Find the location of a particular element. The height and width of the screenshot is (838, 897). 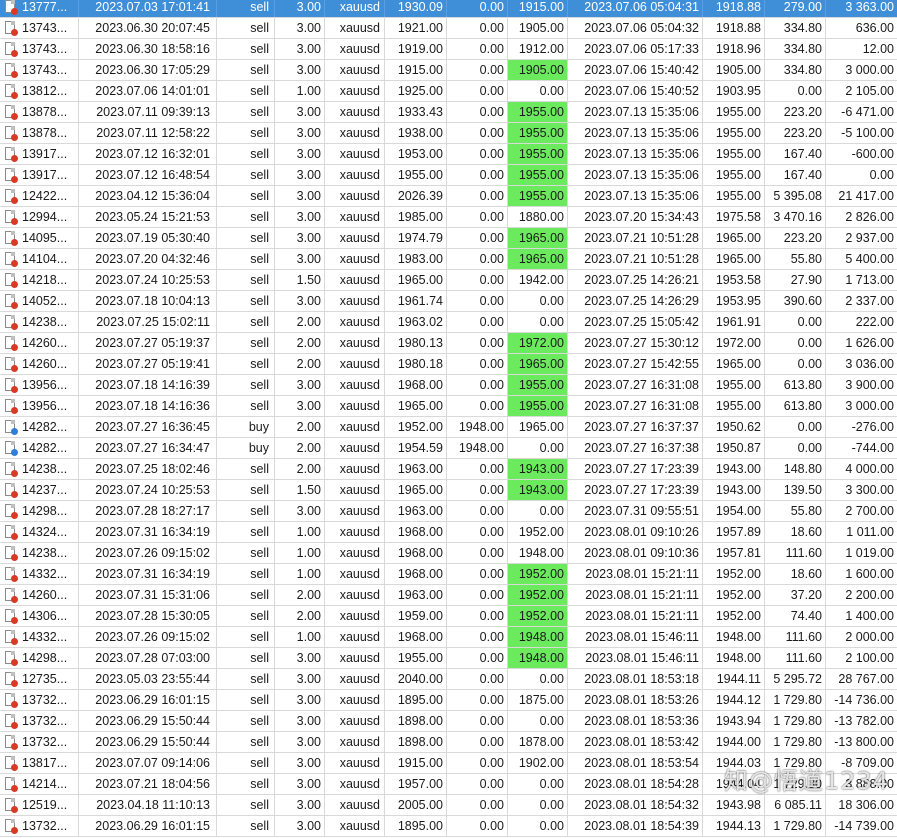

close-price-cell: 1903.95 is located at coordinates (734, 91).